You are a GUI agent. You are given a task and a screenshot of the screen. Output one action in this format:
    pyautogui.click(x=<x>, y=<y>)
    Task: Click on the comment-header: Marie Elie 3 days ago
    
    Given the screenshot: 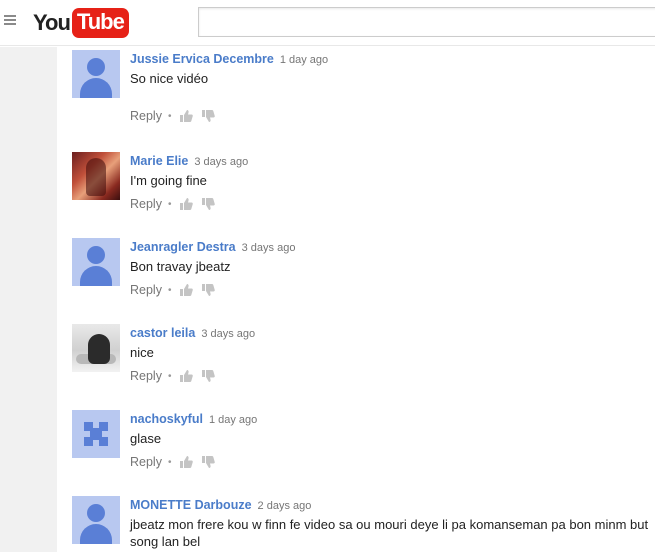 What is the action you would take?
    pyautogui.click(x=189, y=160)
    